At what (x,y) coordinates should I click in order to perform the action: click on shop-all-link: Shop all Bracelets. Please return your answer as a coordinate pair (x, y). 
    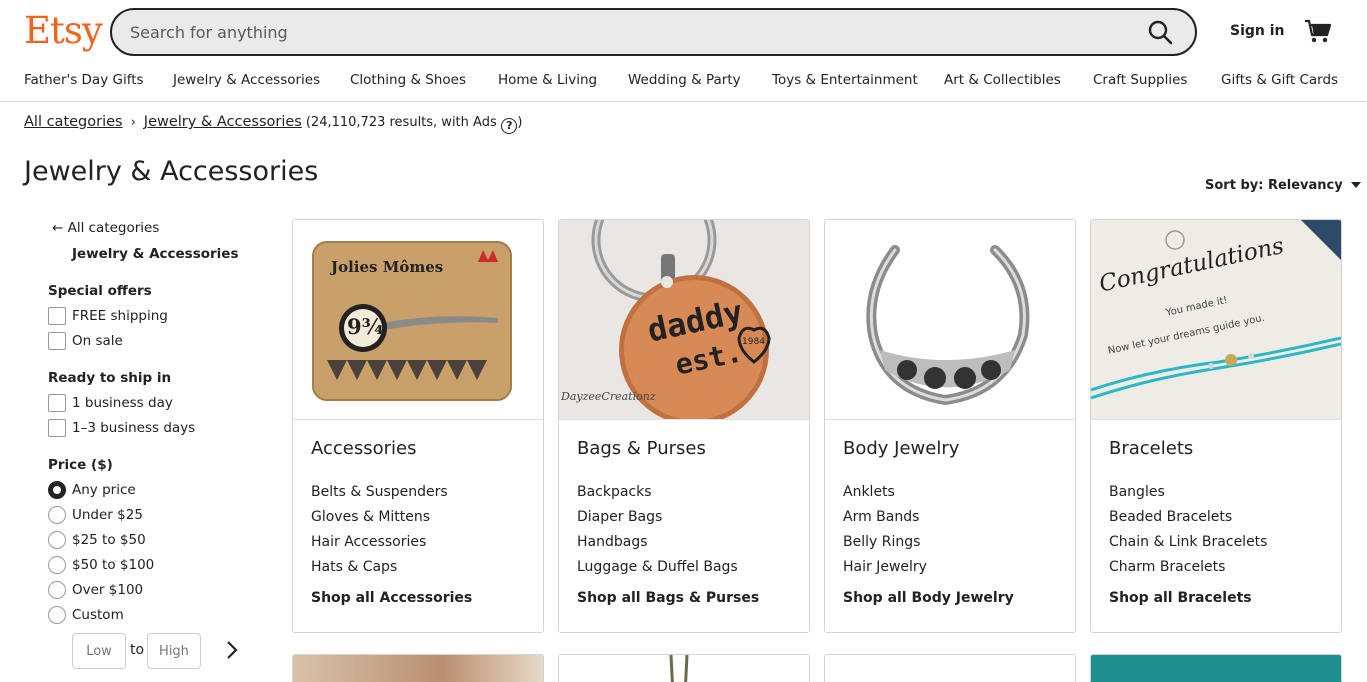
    Looking at the image, I should click on (1180, 598).